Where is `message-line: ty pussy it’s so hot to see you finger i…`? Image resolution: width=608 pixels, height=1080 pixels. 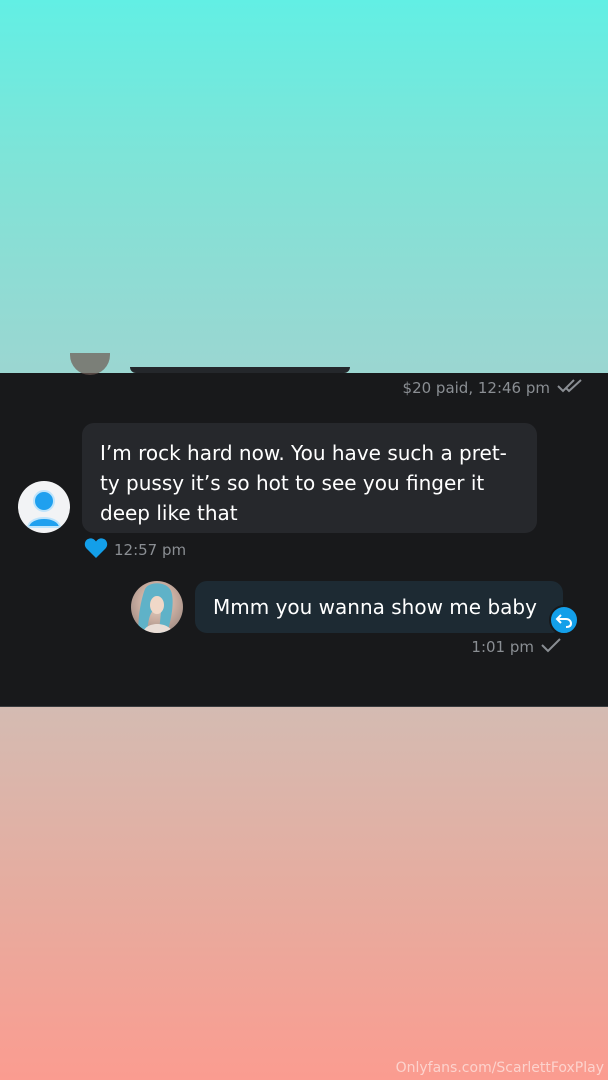 message-line: ty pussy it’s so hot to see you finger i… is located at coordinates (292, 483).